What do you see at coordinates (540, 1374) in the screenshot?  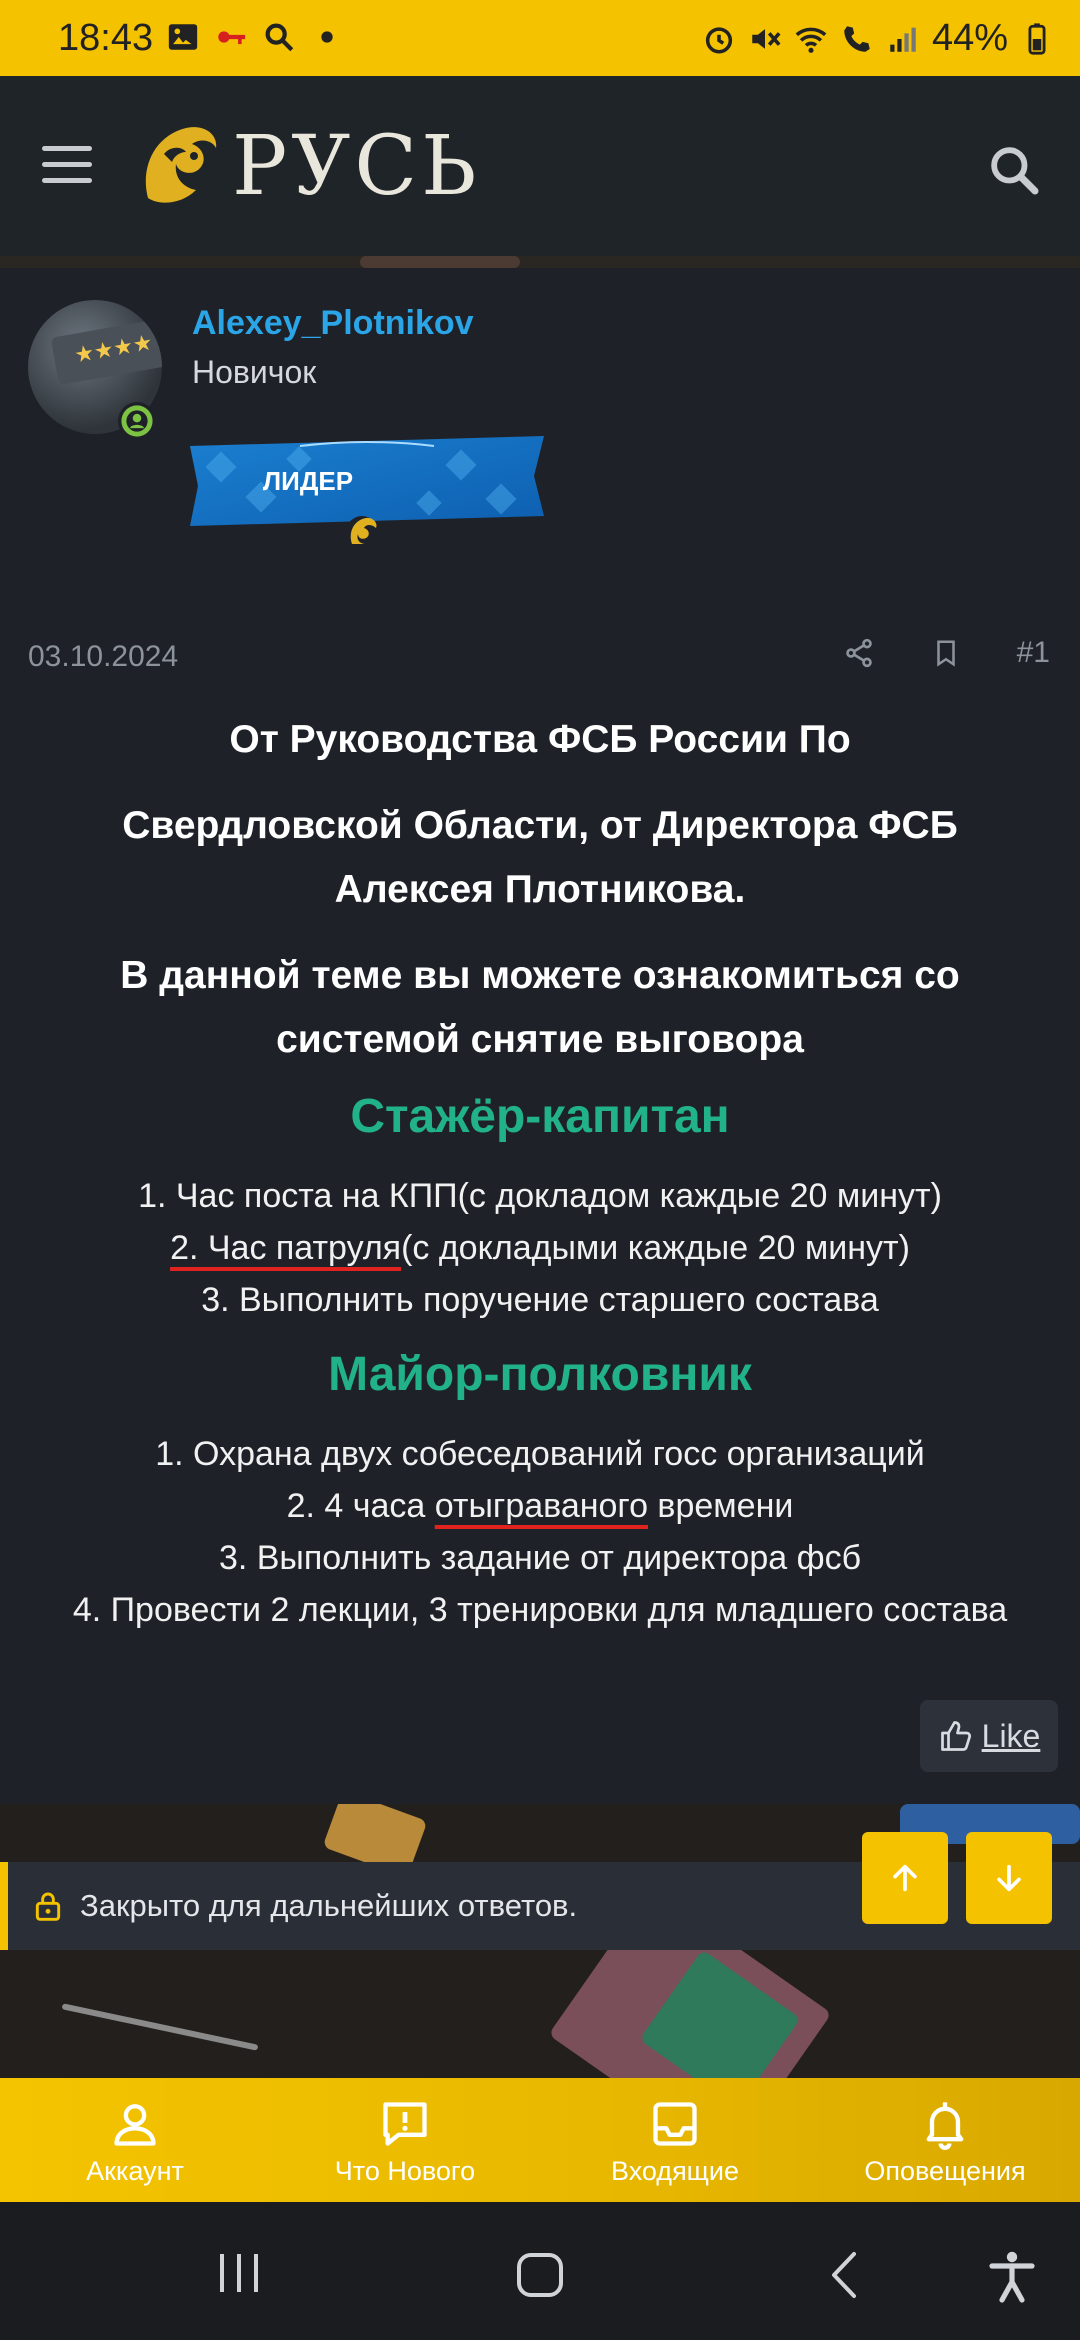 I see `section-title-2: Майор-полковник` at bounding box center [540, 1374].